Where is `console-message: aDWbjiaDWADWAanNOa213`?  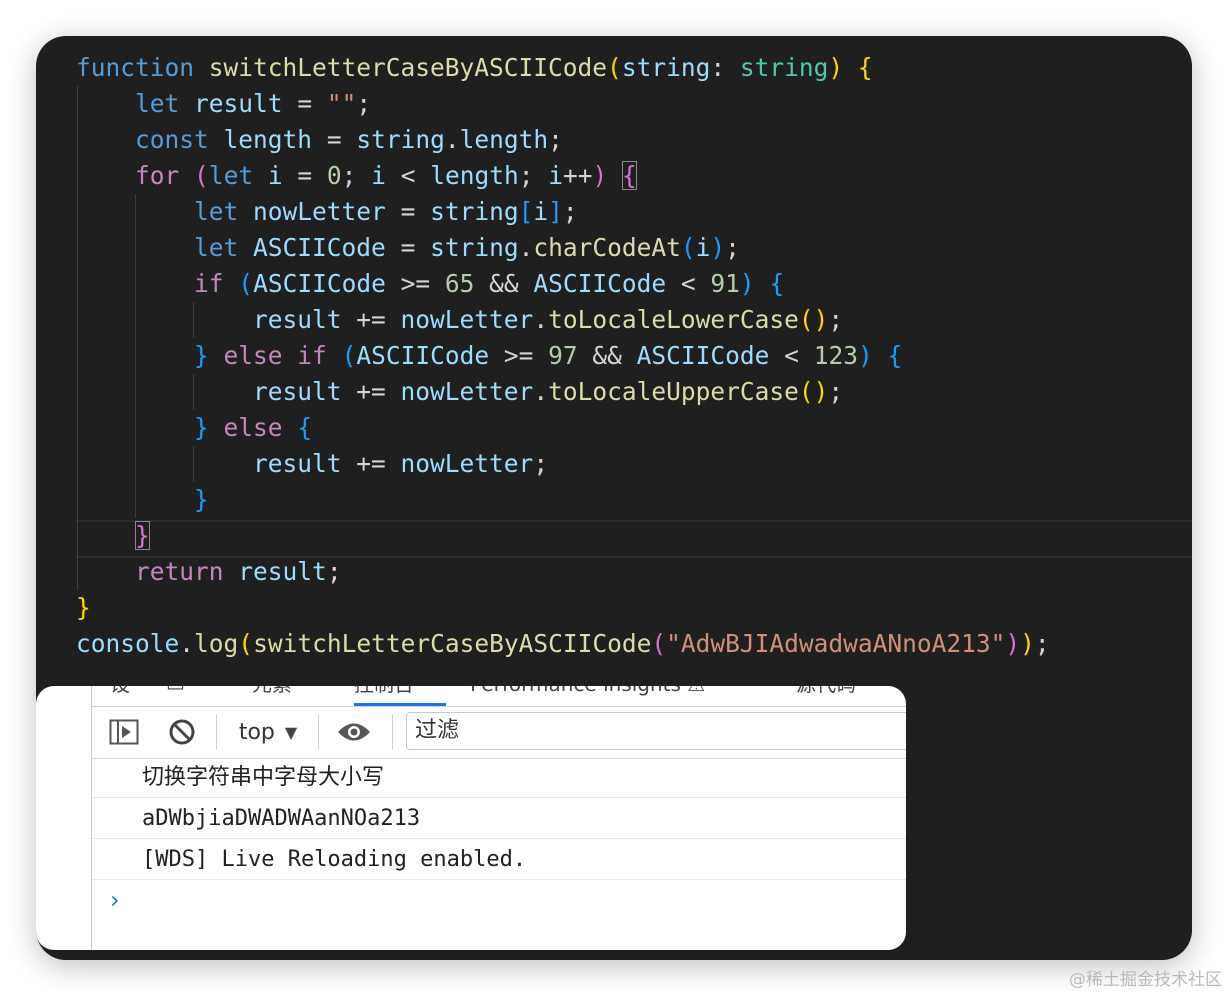 console-message: aDWbjiaDWADWAanNOa213 is located at coordinates (499, 819).